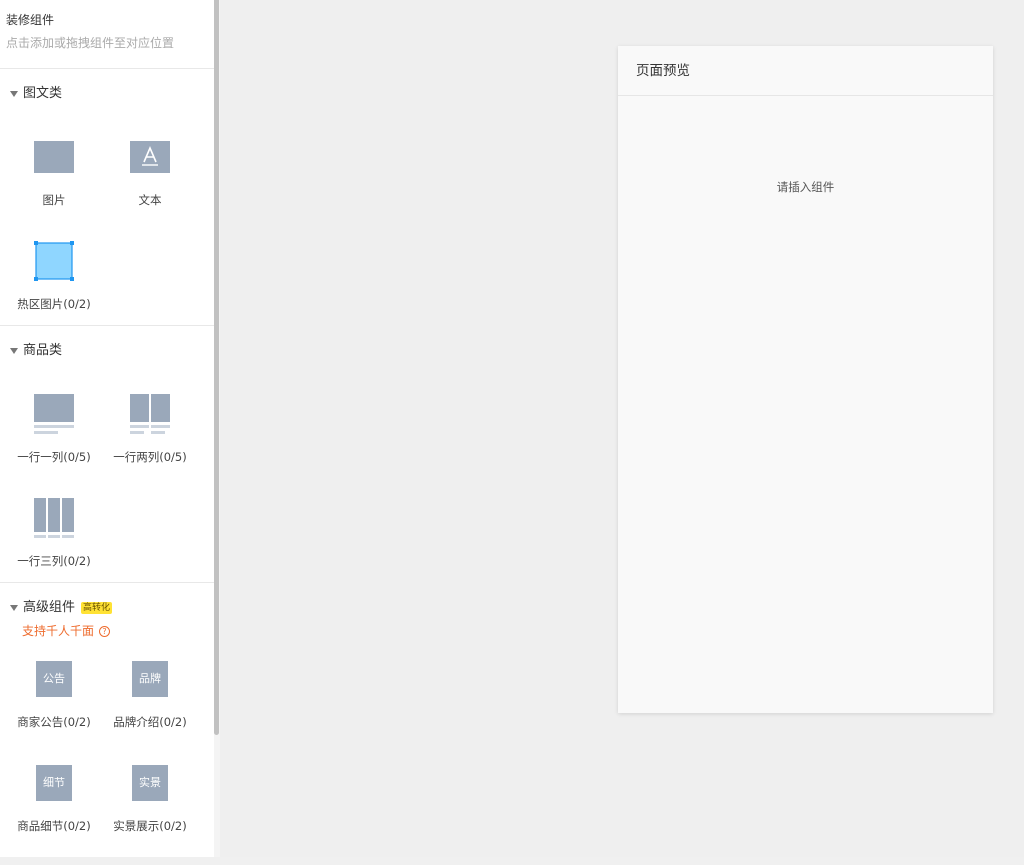 The image size is (1024, 865). Describe the element at coordinates (150, 457) in the screenshot. I see `component-label: 一行两列(0/5)` at that location.